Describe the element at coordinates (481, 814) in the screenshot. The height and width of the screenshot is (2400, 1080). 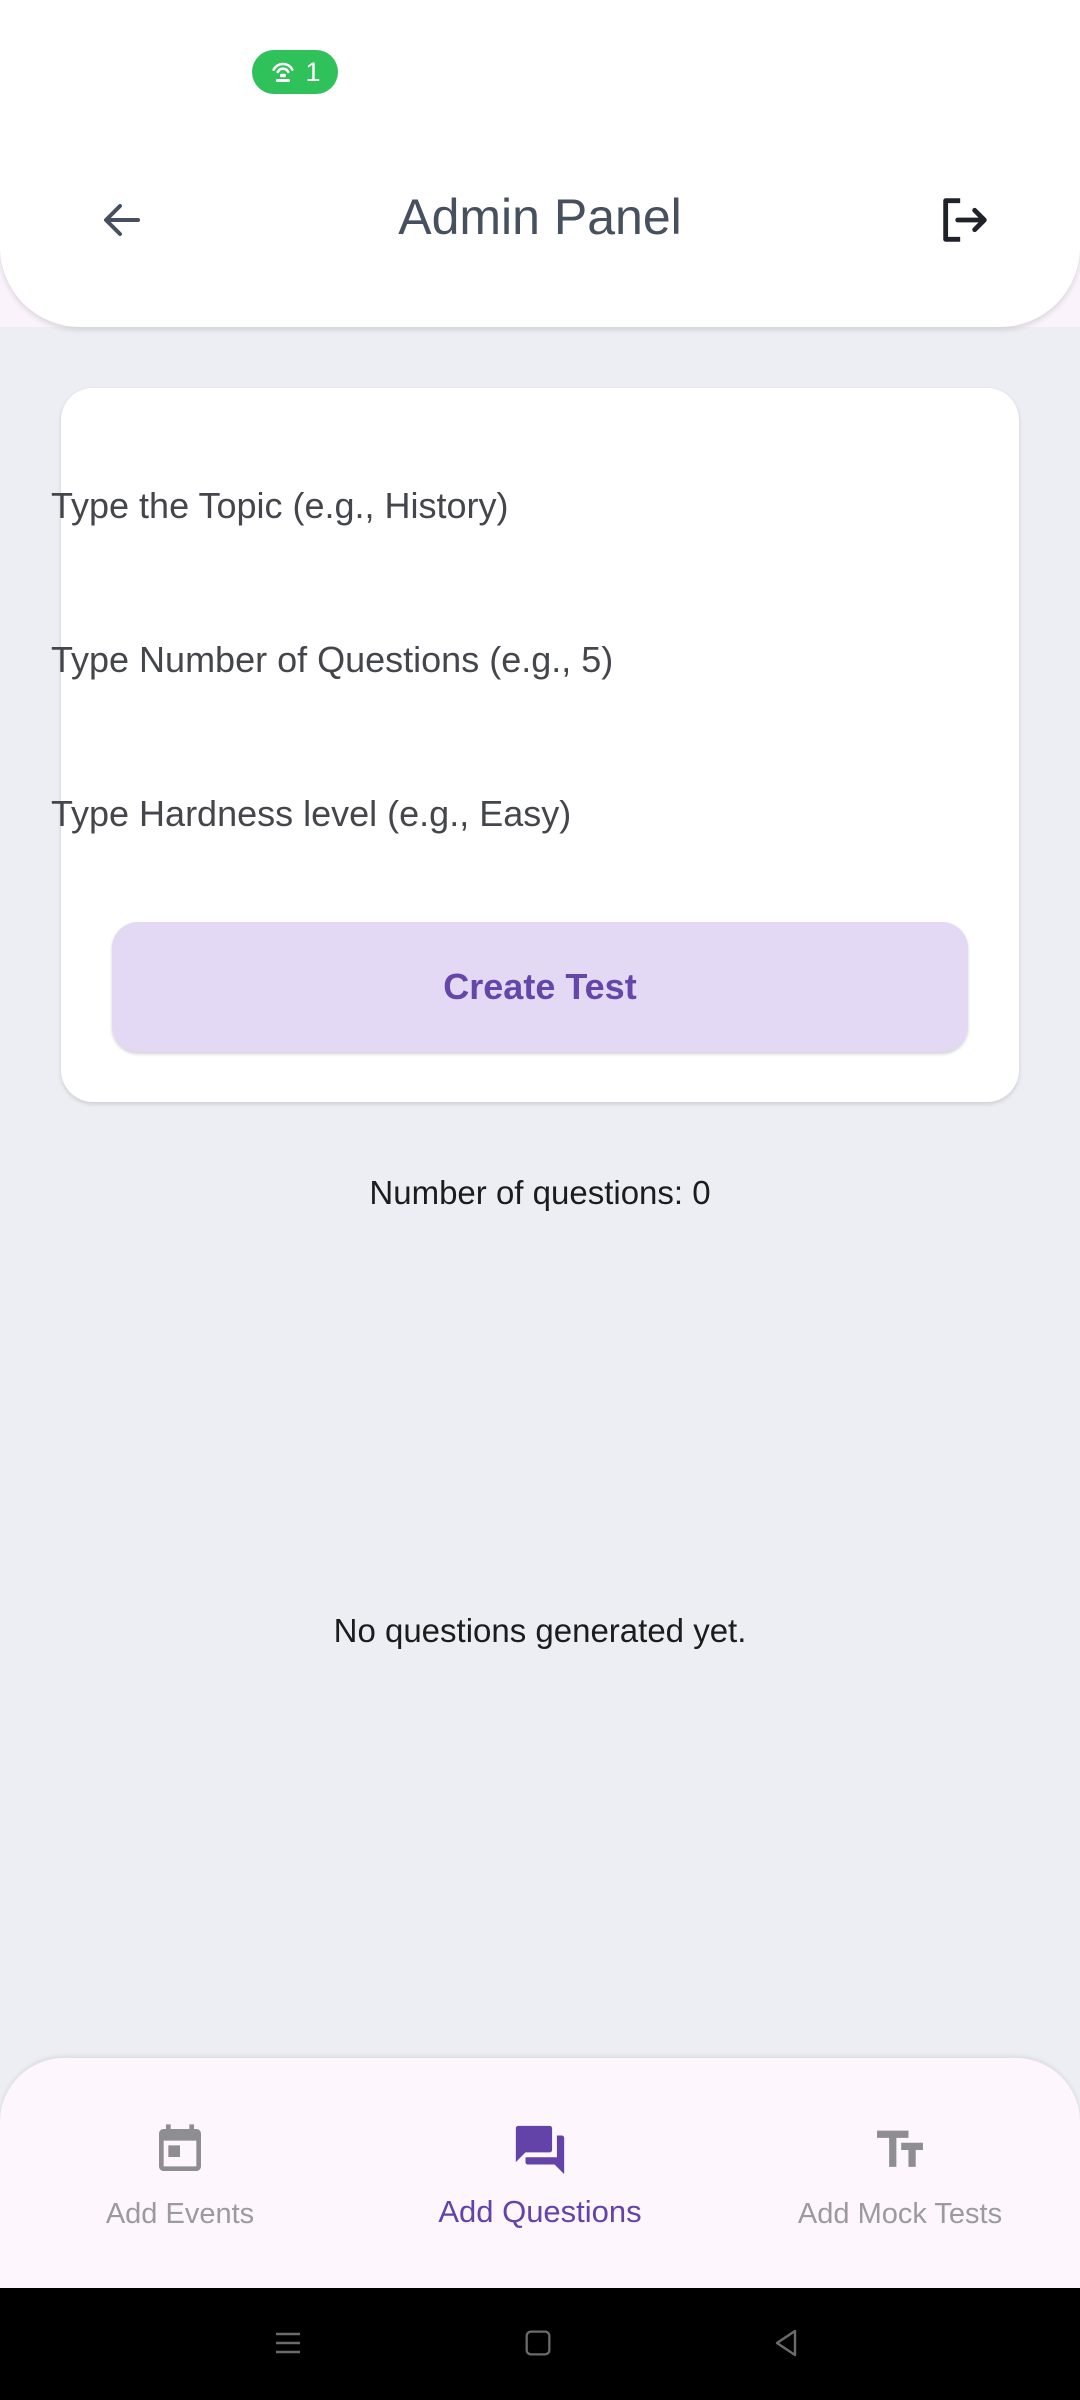
I see `hardness-level-input` at that location.